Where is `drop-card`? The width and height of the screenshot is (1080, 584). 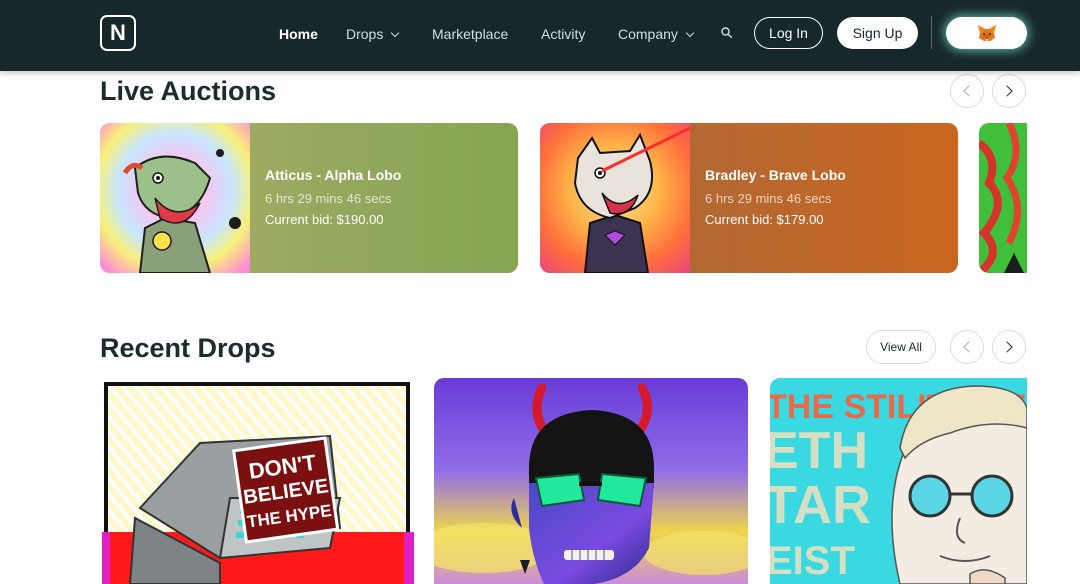 drop-card is located at coordinates (591, 481).